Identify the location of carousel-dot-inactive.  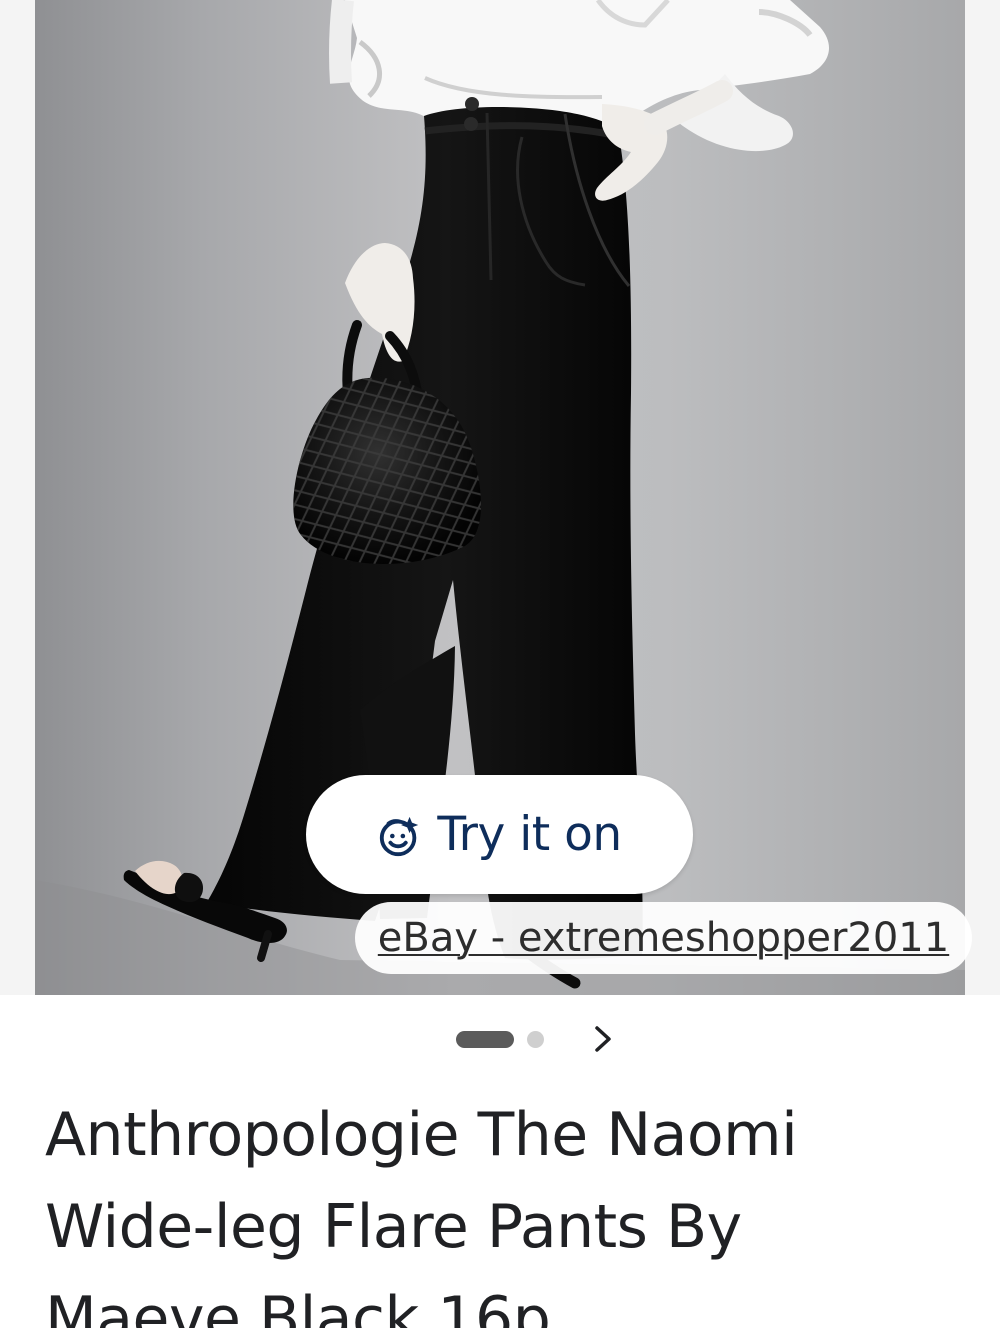
(535, 1039).